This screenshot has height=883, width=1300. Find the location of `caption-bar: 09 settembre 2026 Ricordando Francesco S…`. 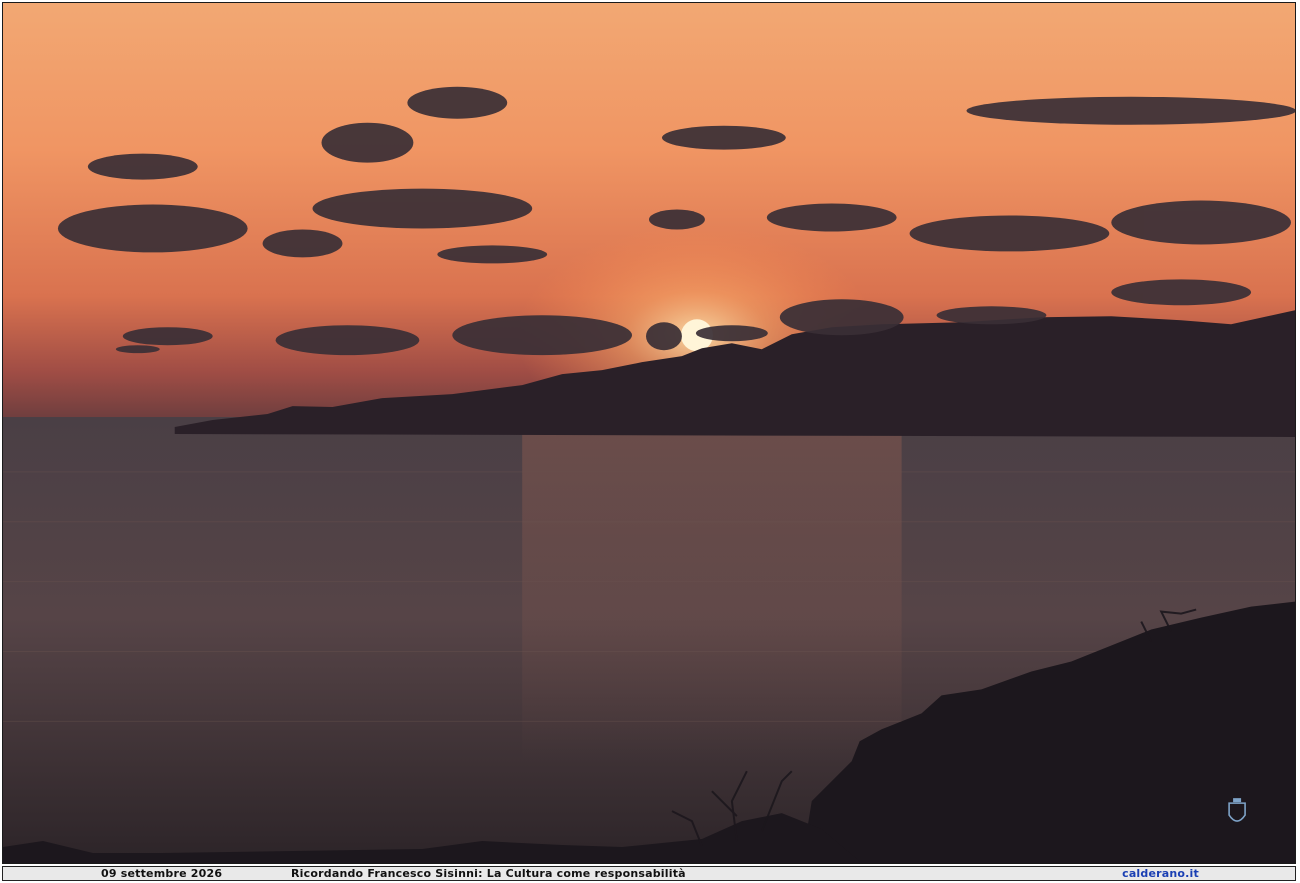

caption-bar: 09 settembre 2026 Ricordando Francesco S… is located at coordinates (649, 873).